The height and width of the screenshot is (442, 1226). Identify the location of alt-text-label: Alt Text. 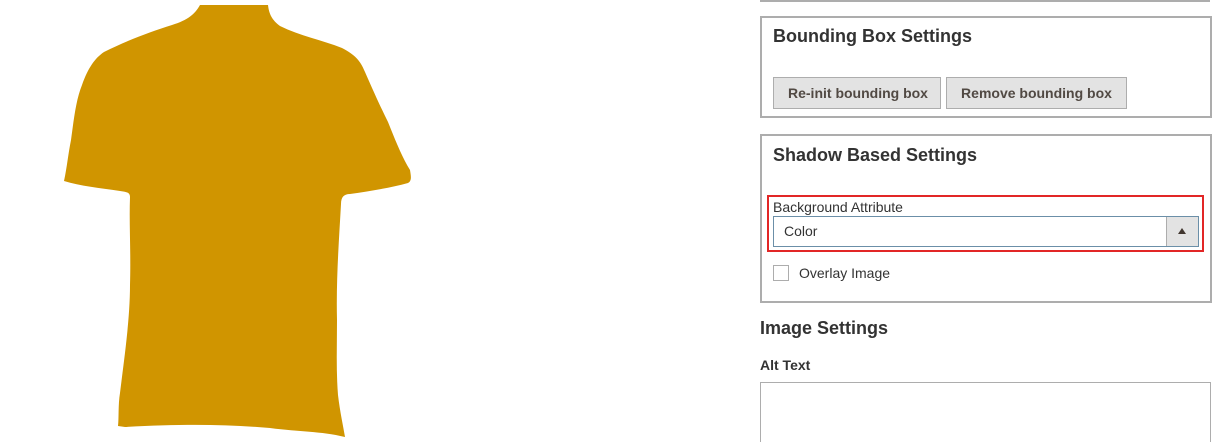
(785, 365).